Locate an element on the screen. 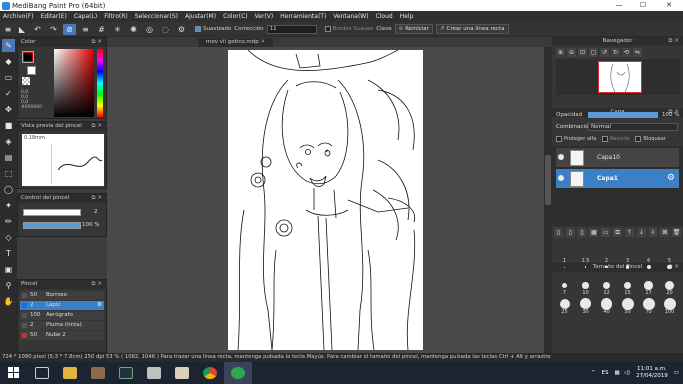 This screenshot has width=683, height=384. brush-size-preset: 2 is located at coordinates (606, 266).